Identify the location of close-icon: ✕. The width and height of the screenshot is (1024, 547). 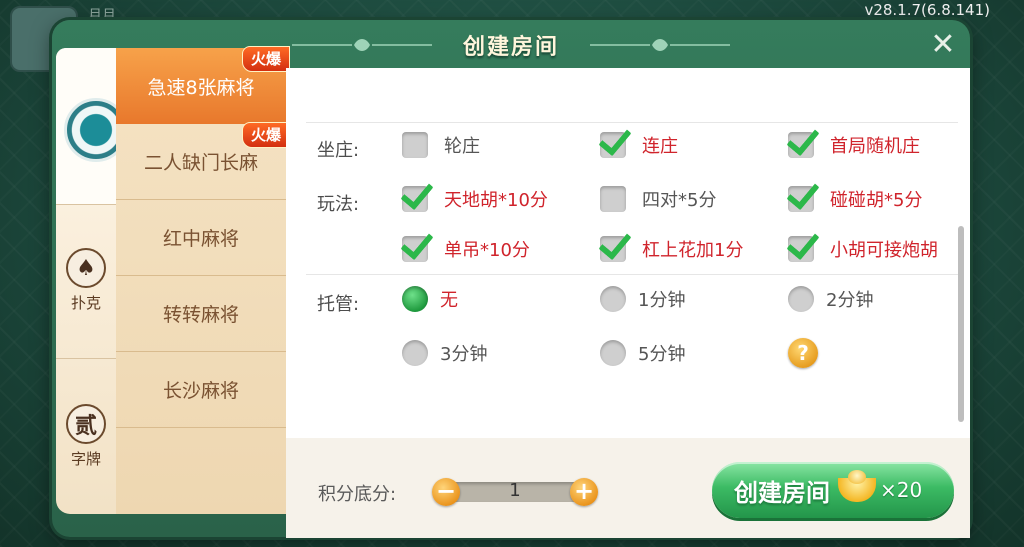
(943, 45).